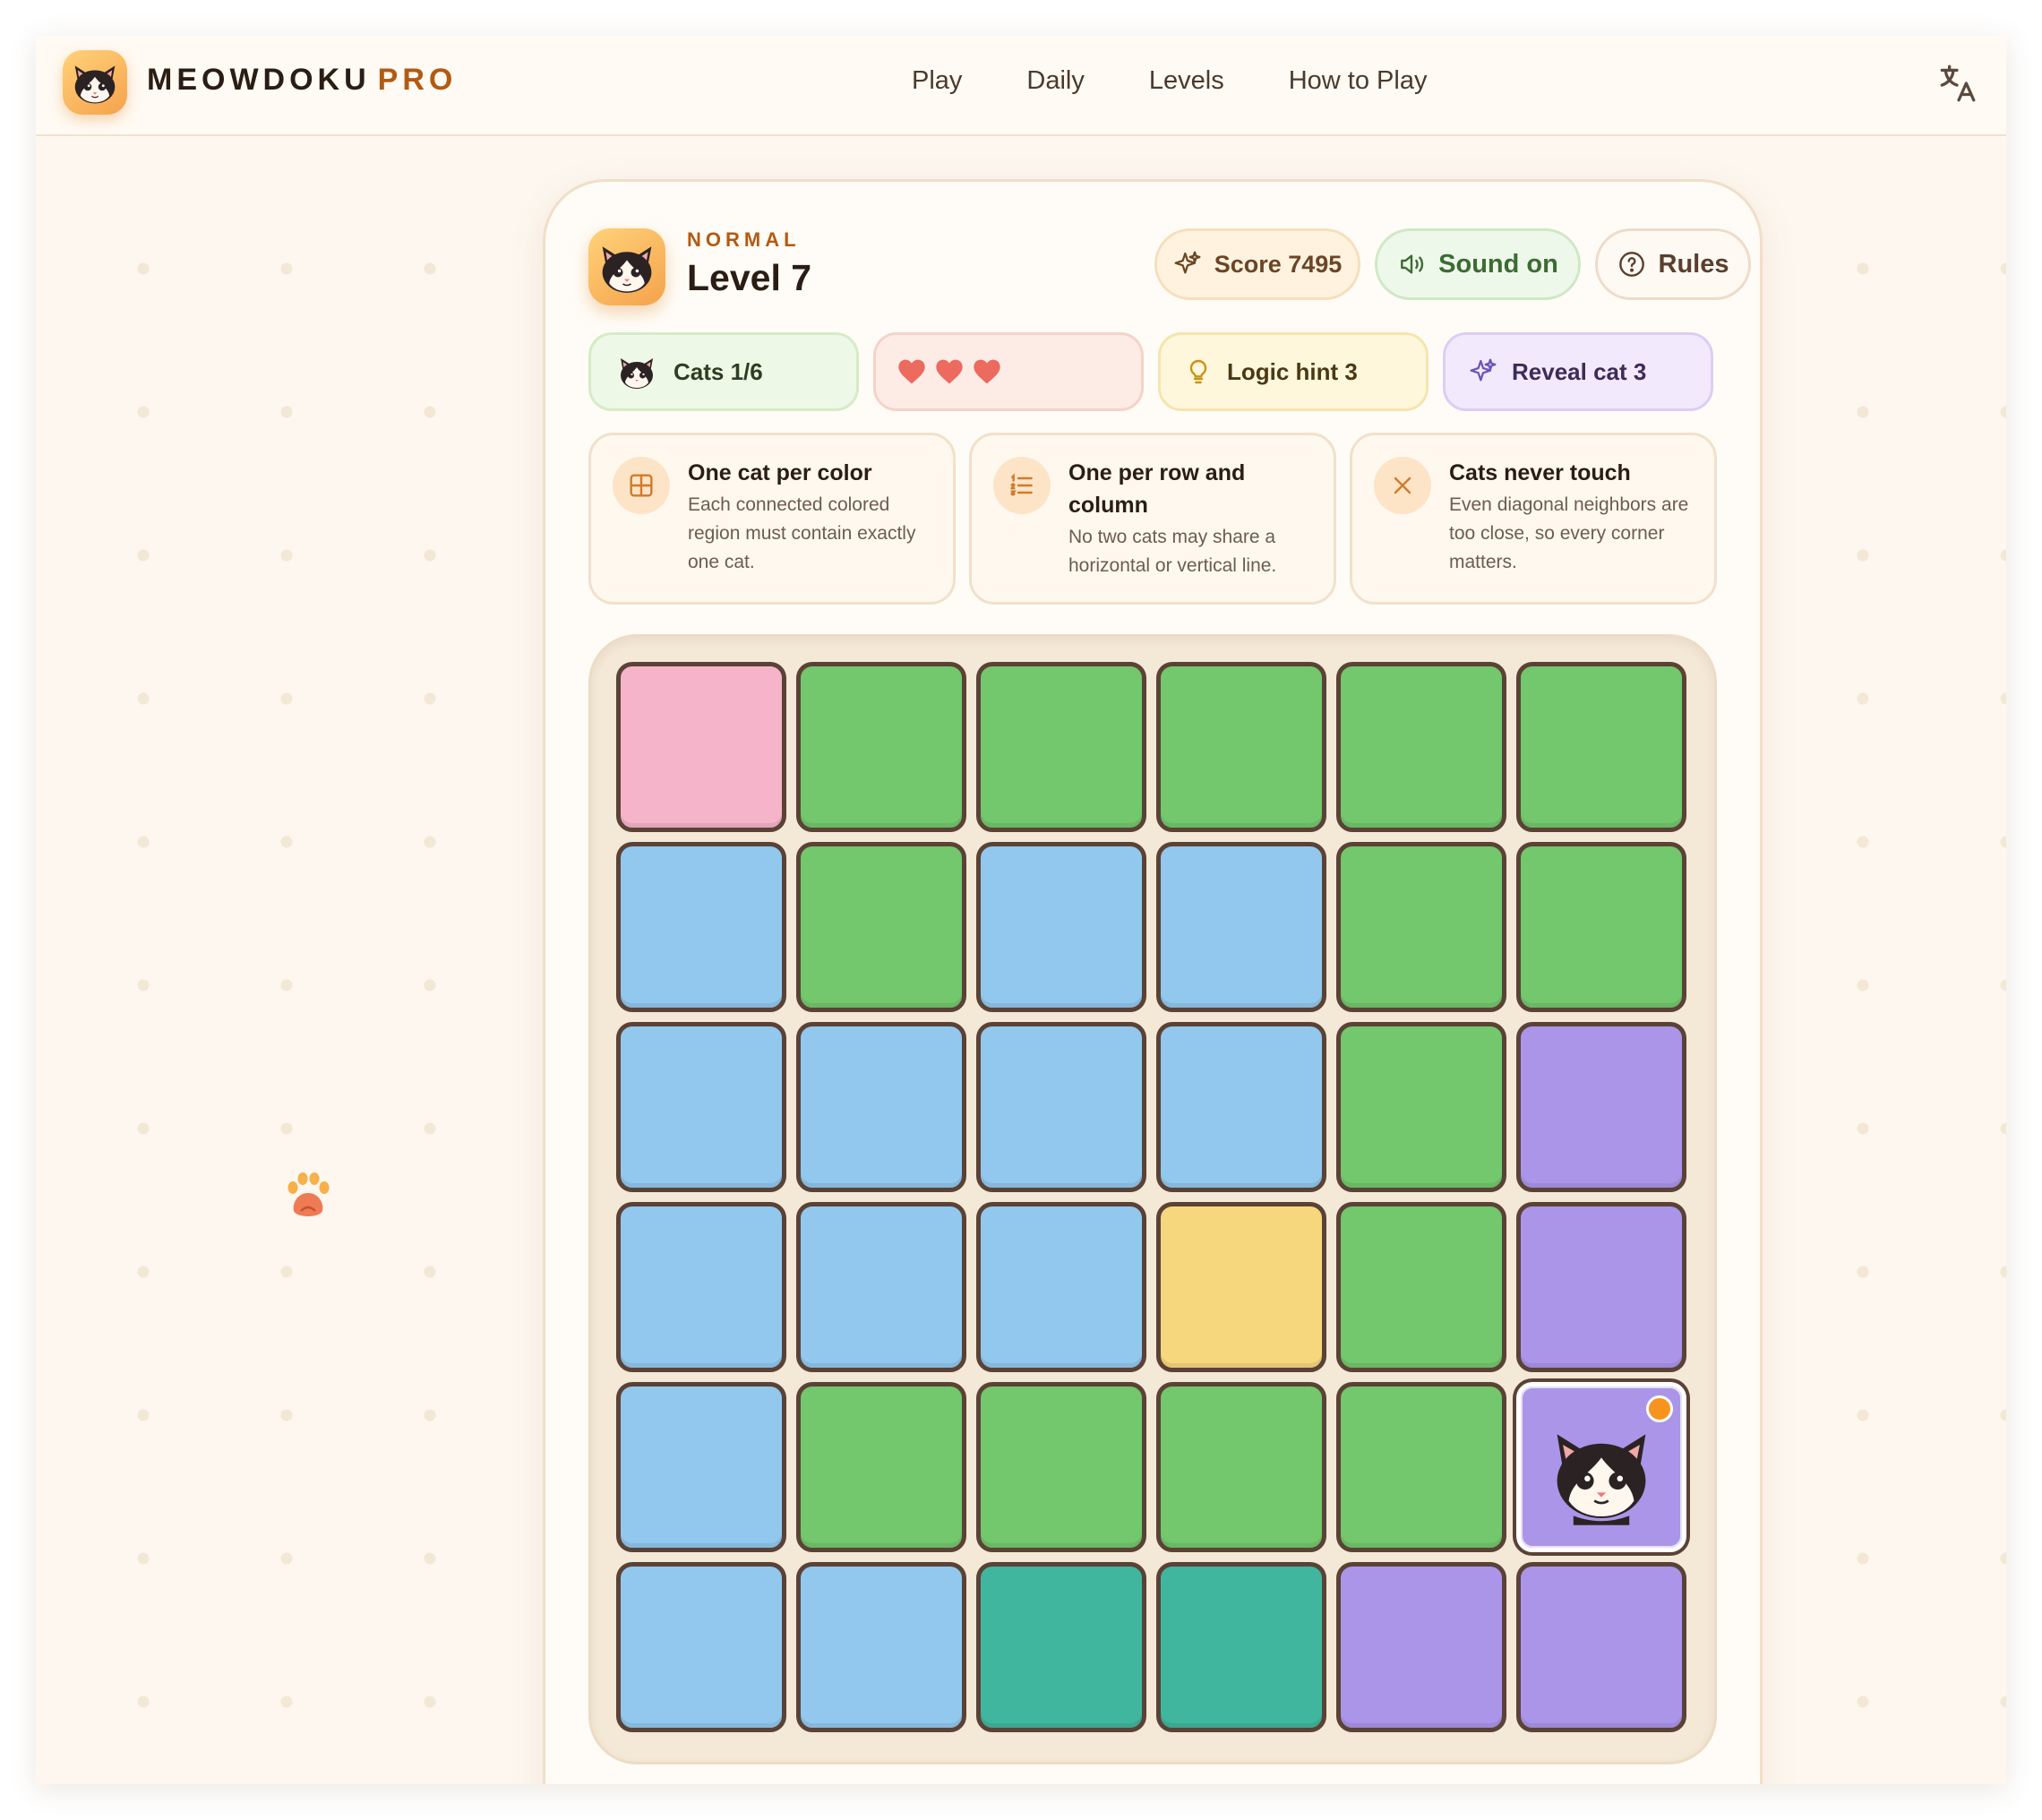 This screenshot has height=1820, width=2042. I want to click on difficulty-label: NORMAL, so click(744, 239).